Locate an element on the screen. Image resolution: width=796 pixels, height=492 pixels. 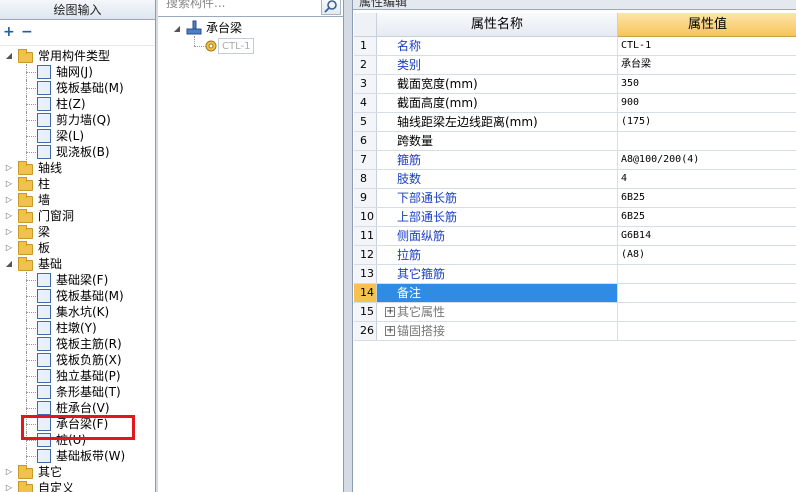
property-row: 6 跨数量 is located at coordinates (575, 141).